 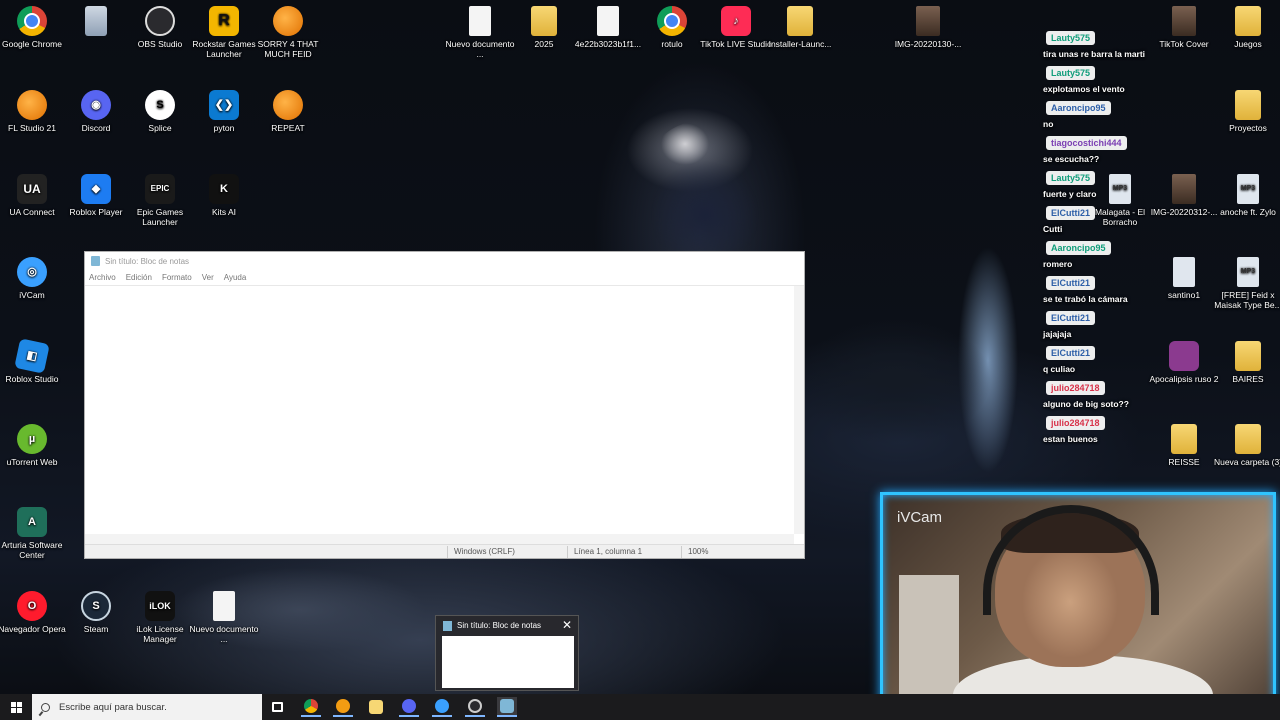 What do you see at coordinates (1125, 218) in the screenshot?
I see `chat-message: ElCutti21 Cutti` at bounding box center [1125, 218].